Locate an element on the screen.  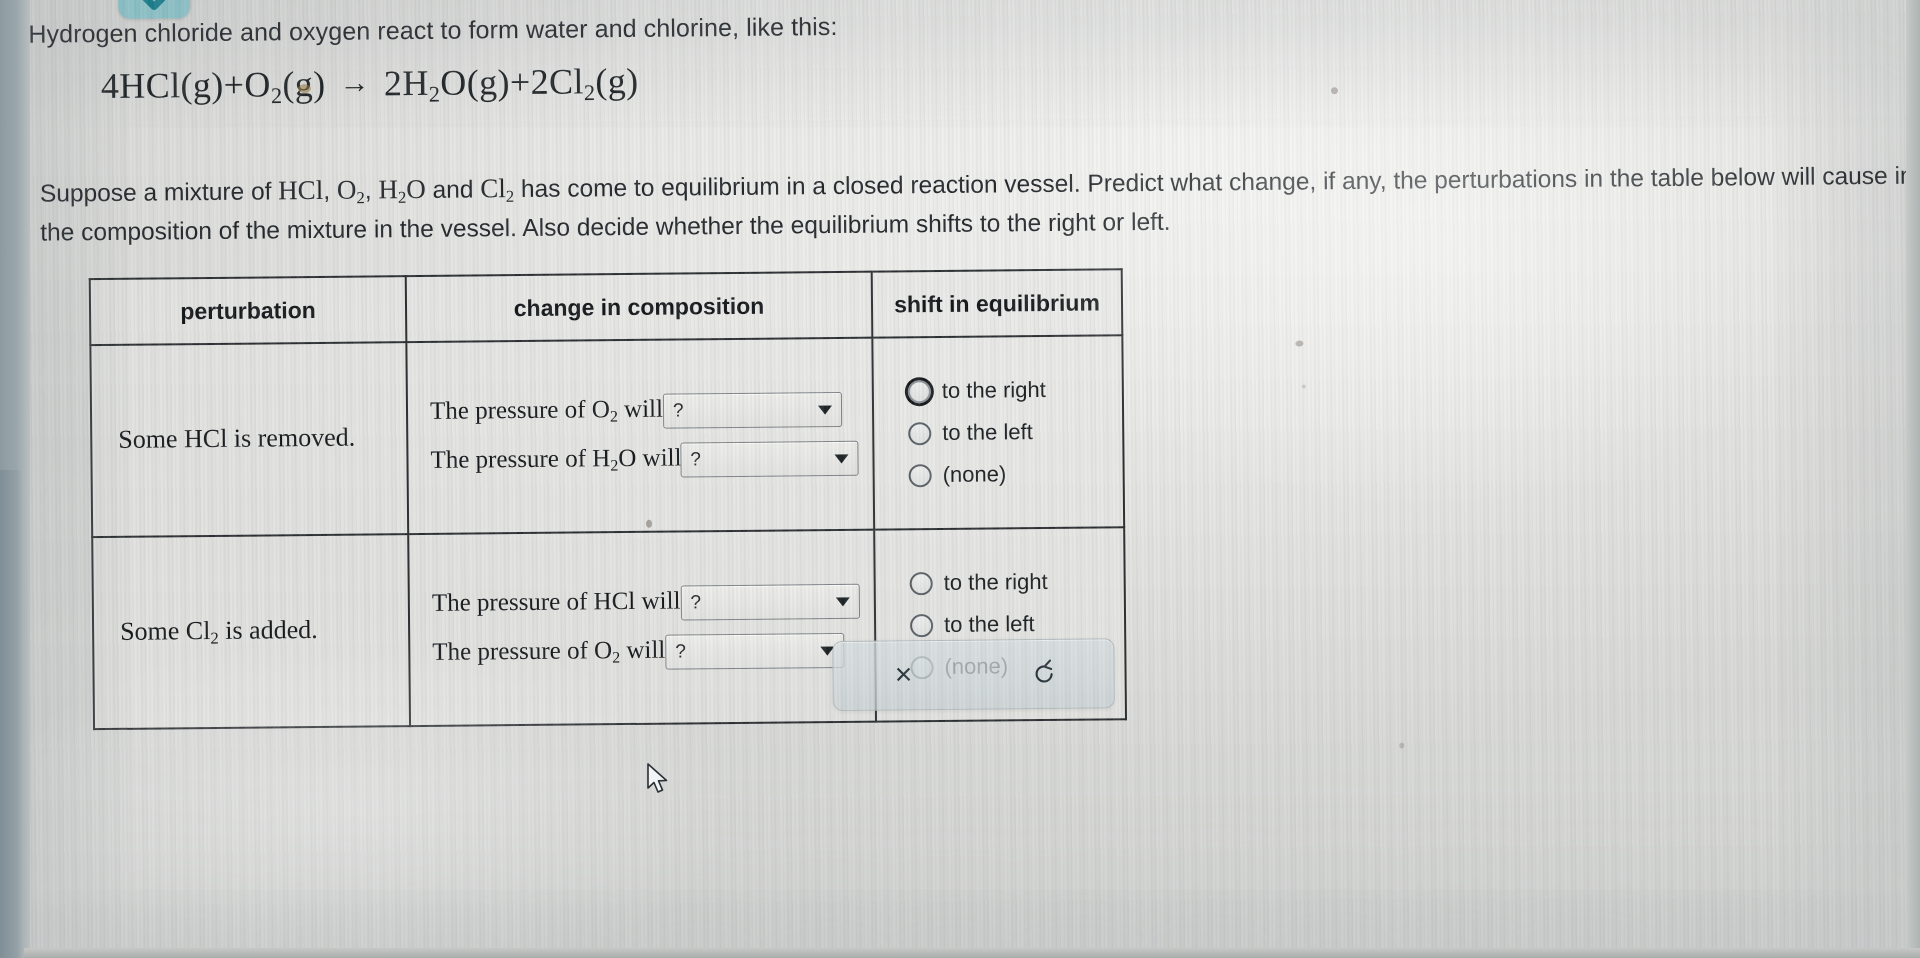
equation-plus-1: + is located at coordinates (234, 84).